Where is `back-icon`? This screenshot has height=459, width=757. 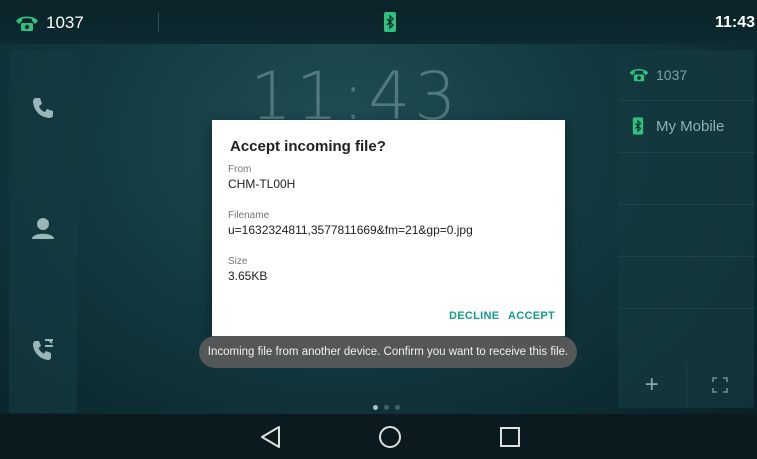
back-icon is located at coordinates (271, 437).